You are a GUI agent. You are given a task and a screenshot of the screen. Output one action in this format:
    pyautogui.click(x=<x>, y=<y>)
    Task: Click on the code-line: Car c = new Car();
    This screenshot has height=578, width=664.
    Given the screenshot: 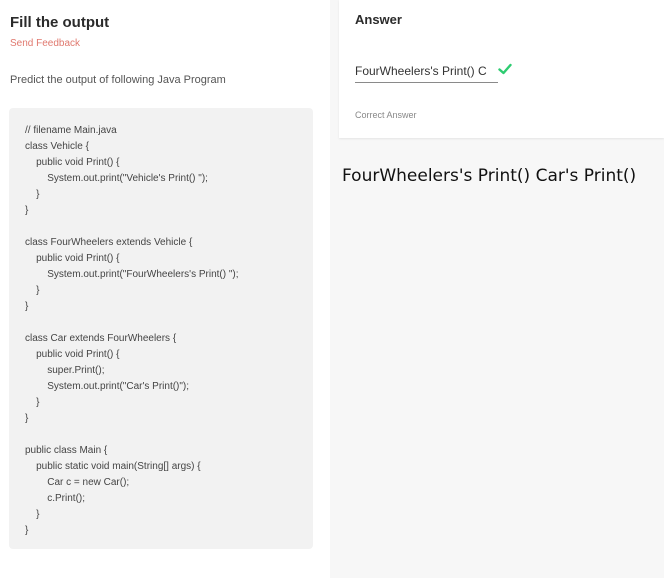 What is the action you would take?
    pyautogui.click(x=77, y=482)
    